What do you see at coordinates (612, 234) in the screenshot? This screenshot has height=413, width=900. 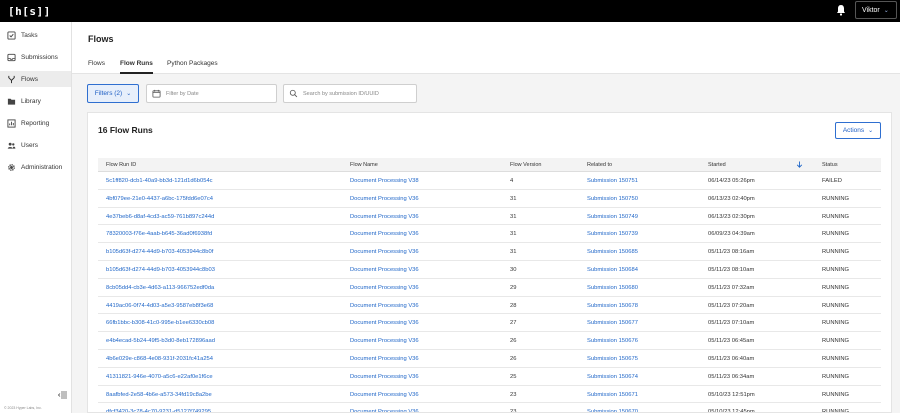 I see `related-submission-link: Submission 150739` at bounding box center [612, 234].